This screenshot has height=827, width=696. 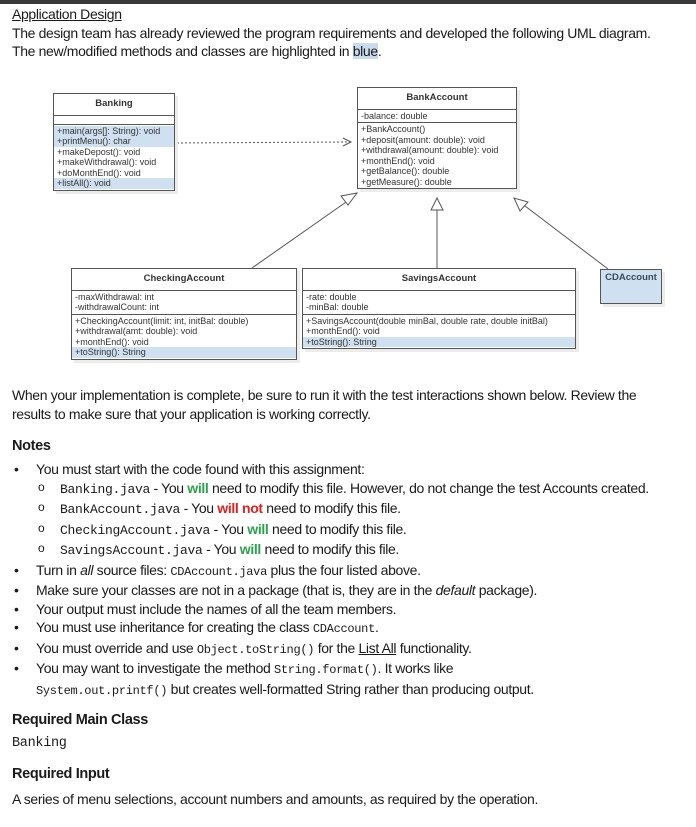 What do you see at coordinates (116, 647) in the screenshot?
I see `text: You must override and use` at bounding box center [116, 647].